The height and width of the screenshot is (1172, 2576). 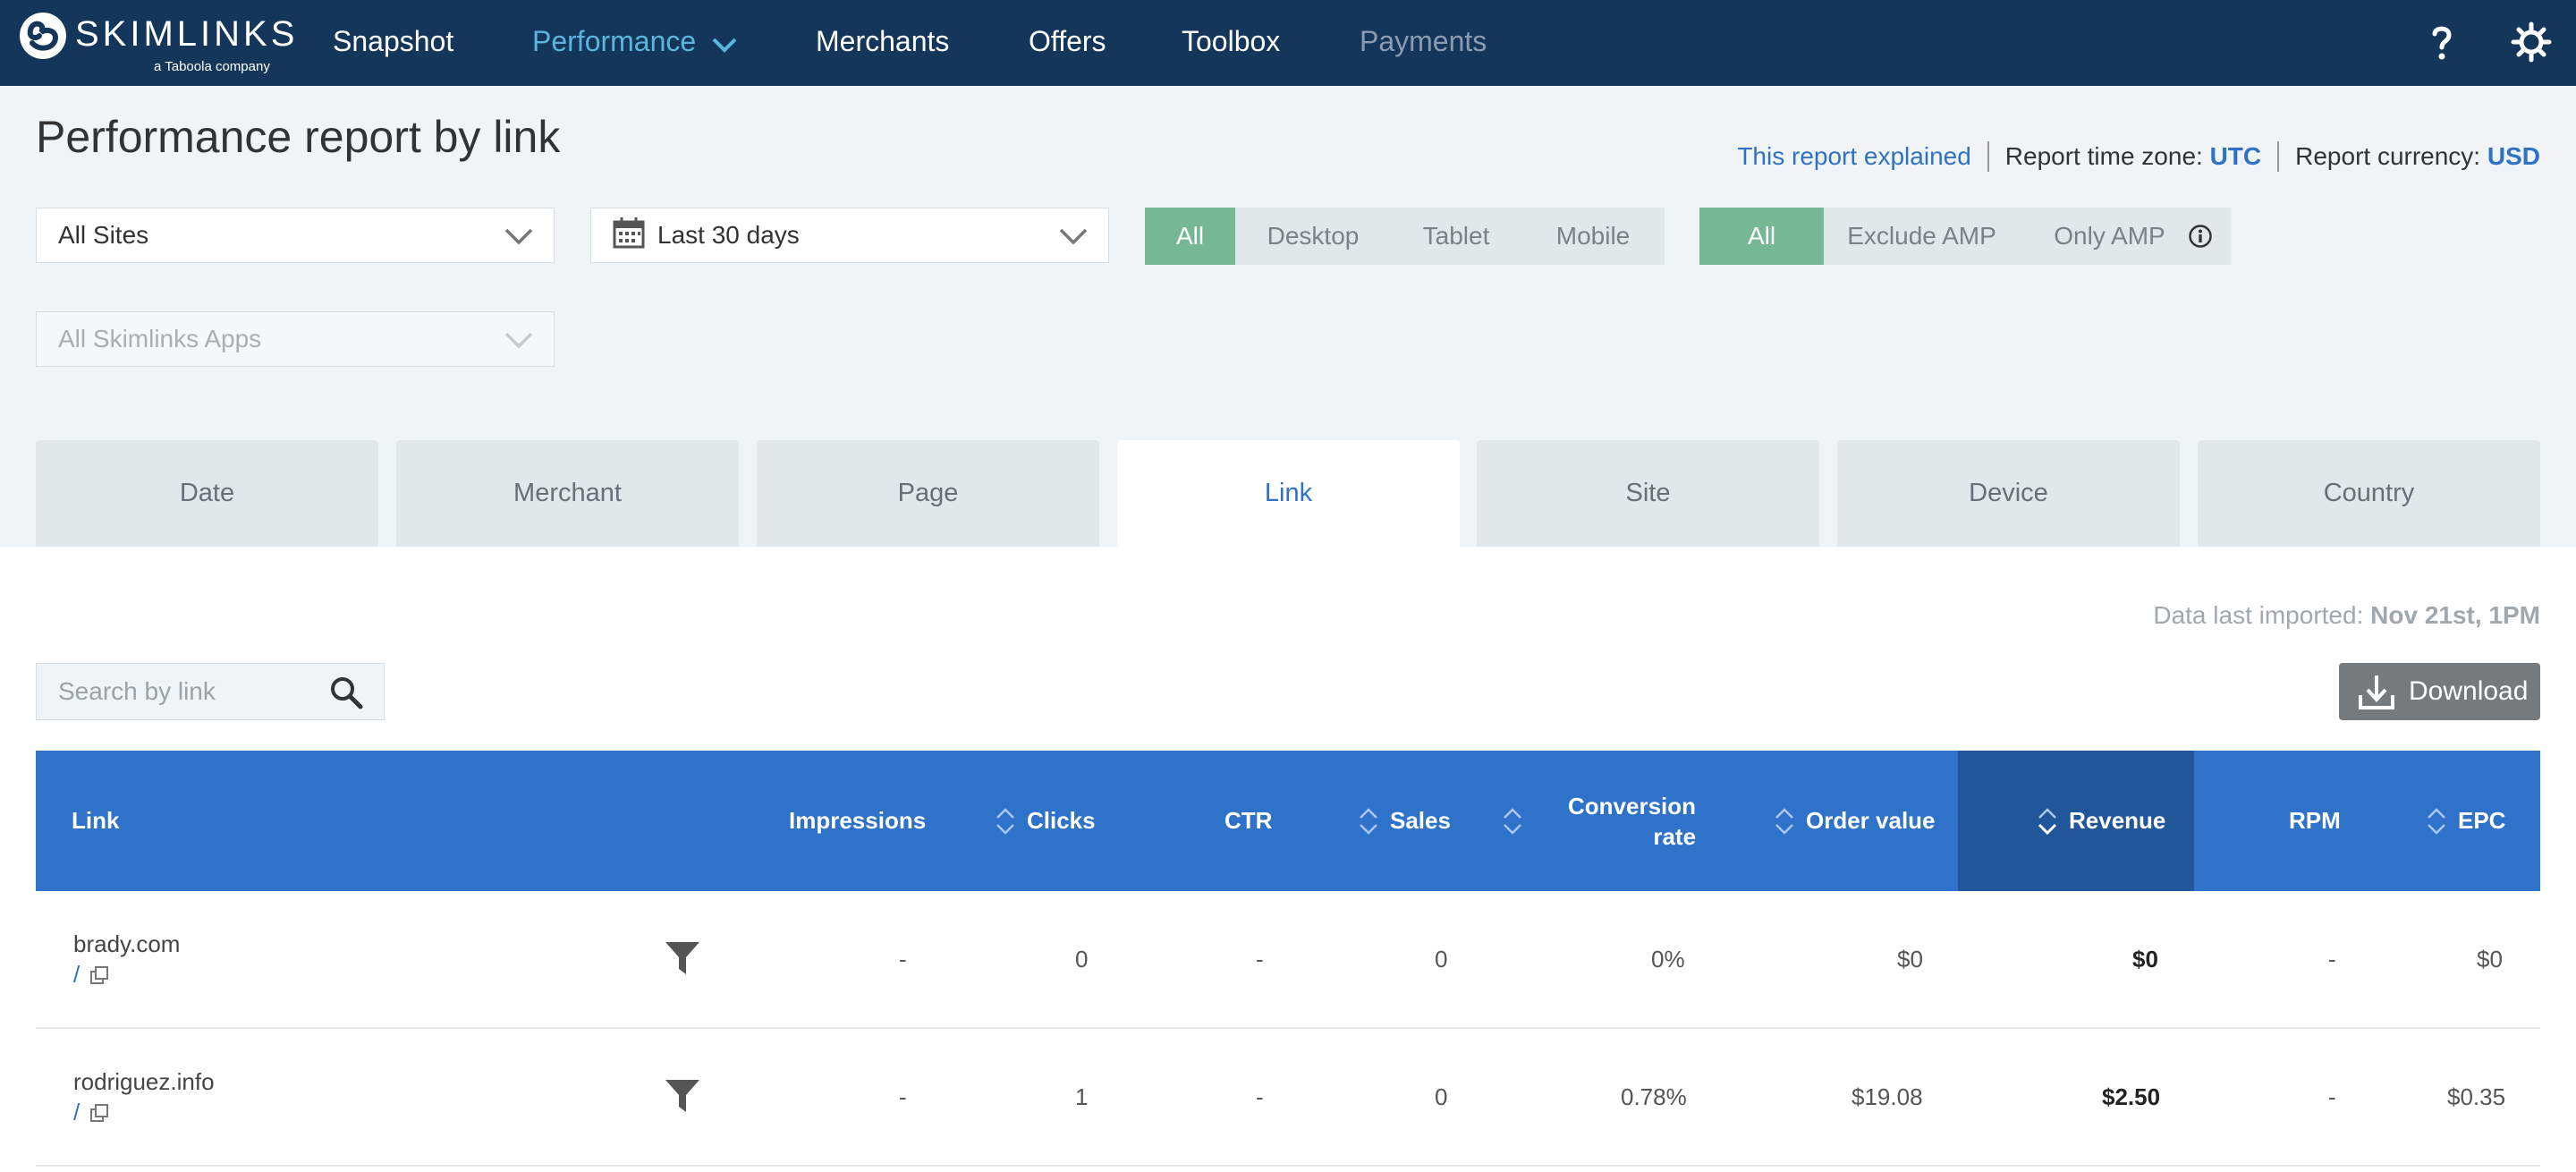 I want to click on tab-page: Page, so click(x=928, y=493).